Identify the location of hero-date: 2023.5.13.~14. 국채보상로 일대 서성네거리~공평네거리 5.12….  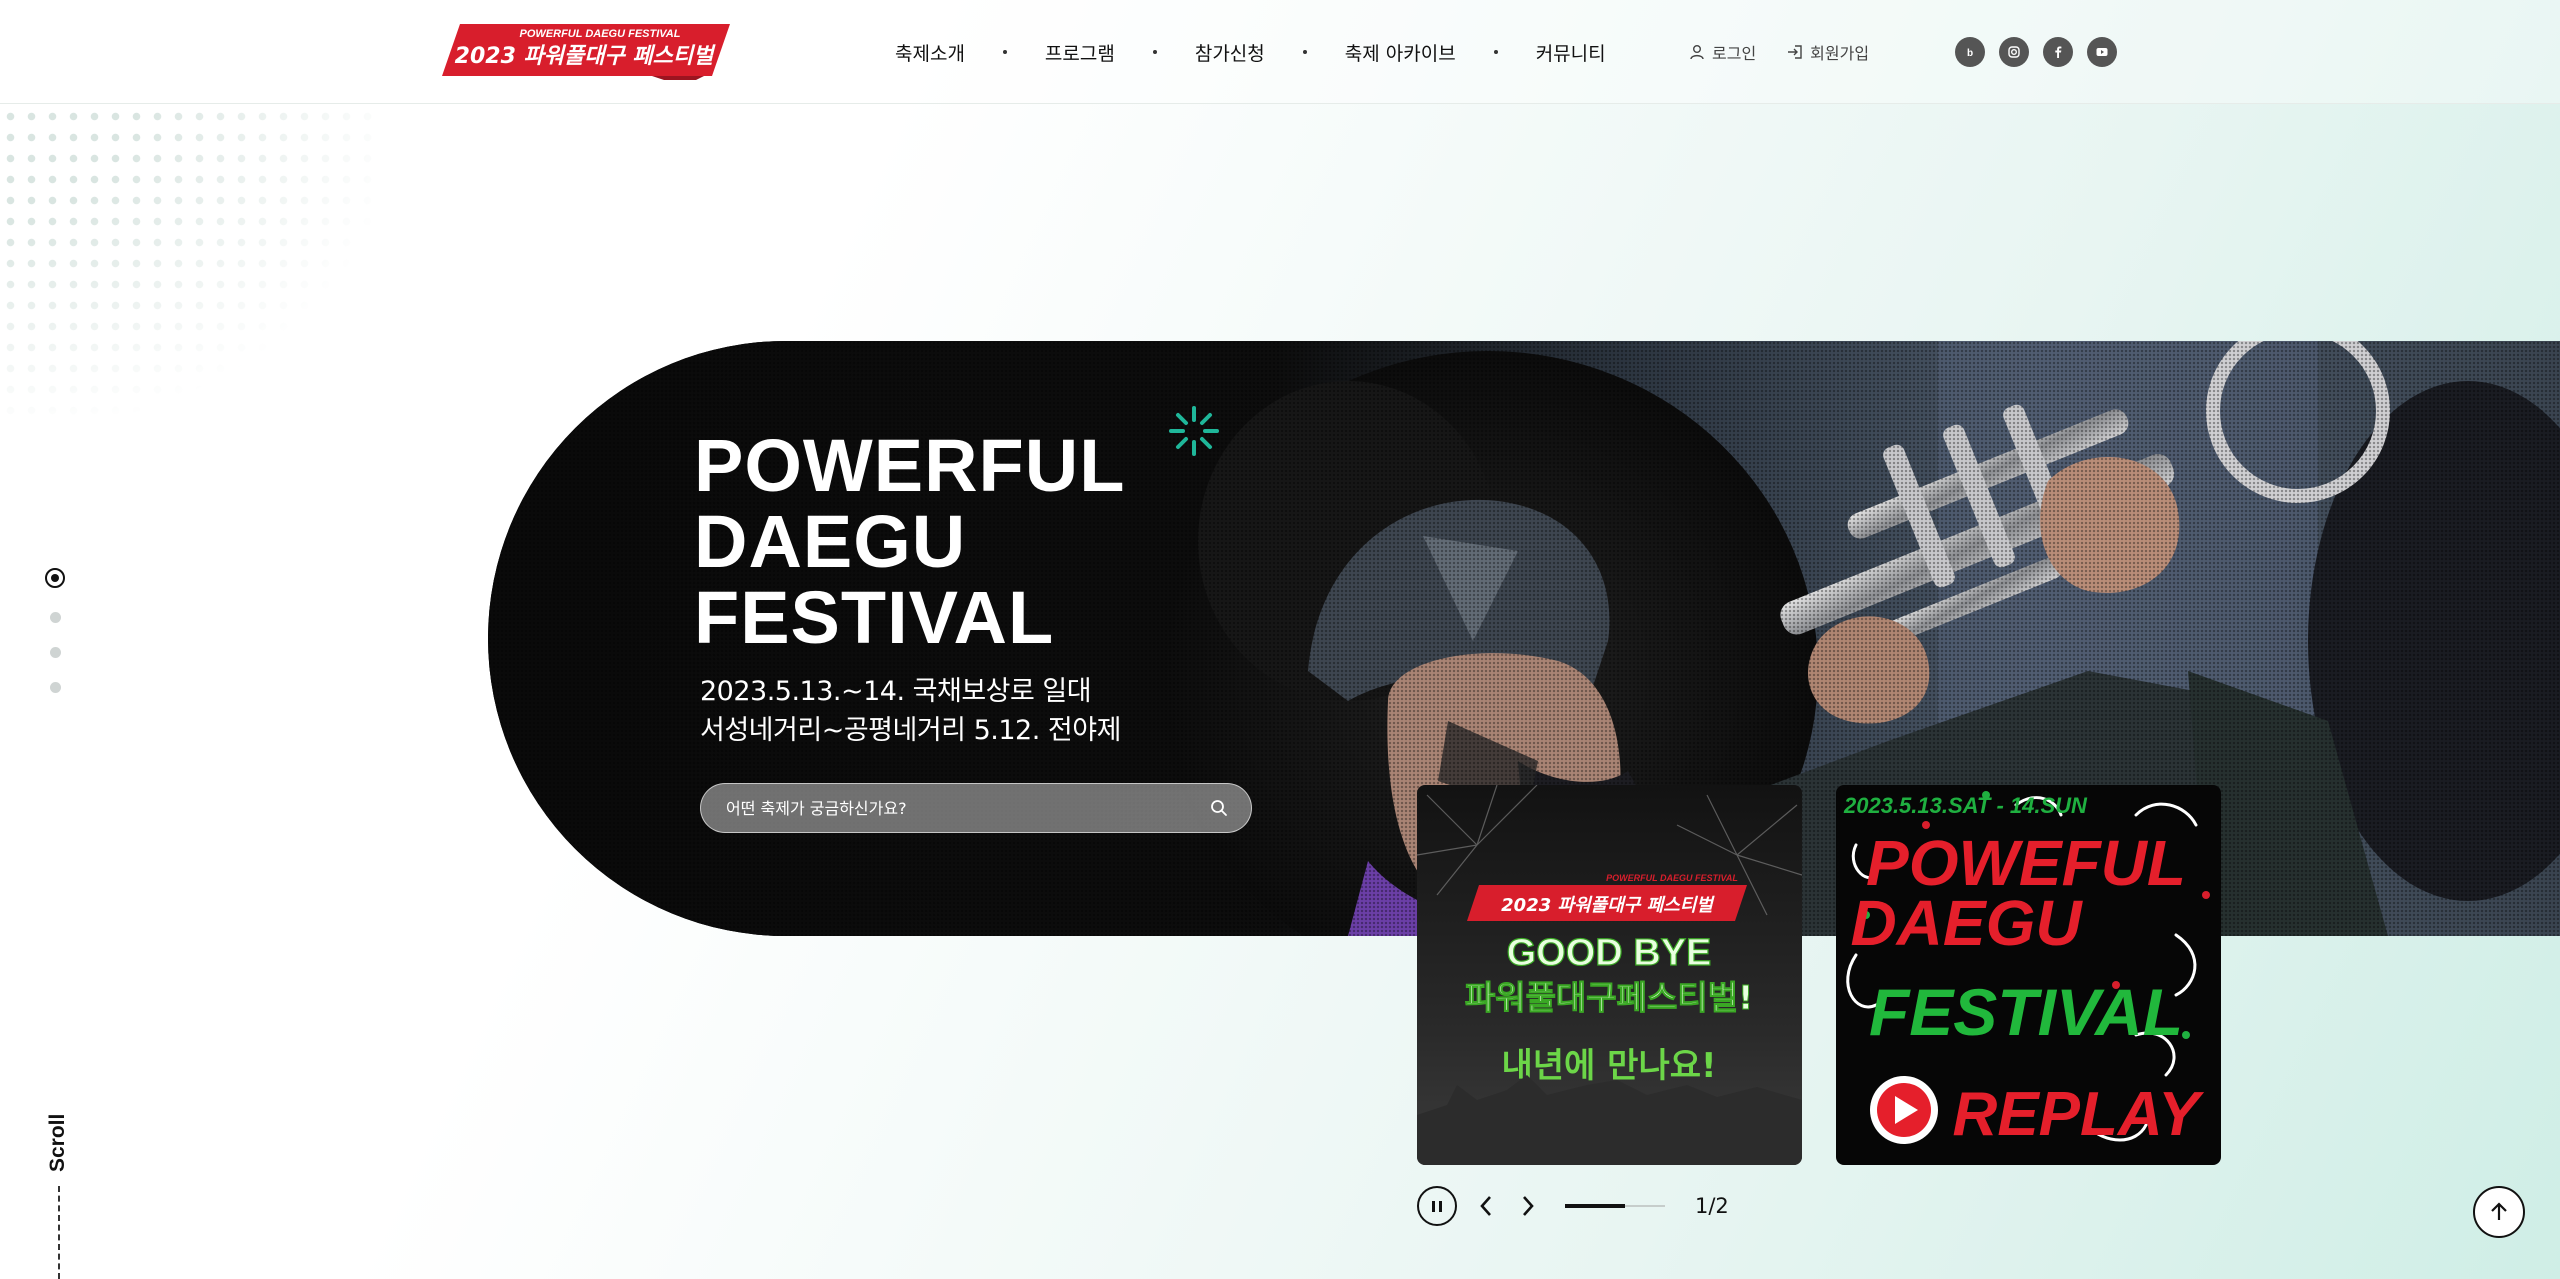
(910, 711).